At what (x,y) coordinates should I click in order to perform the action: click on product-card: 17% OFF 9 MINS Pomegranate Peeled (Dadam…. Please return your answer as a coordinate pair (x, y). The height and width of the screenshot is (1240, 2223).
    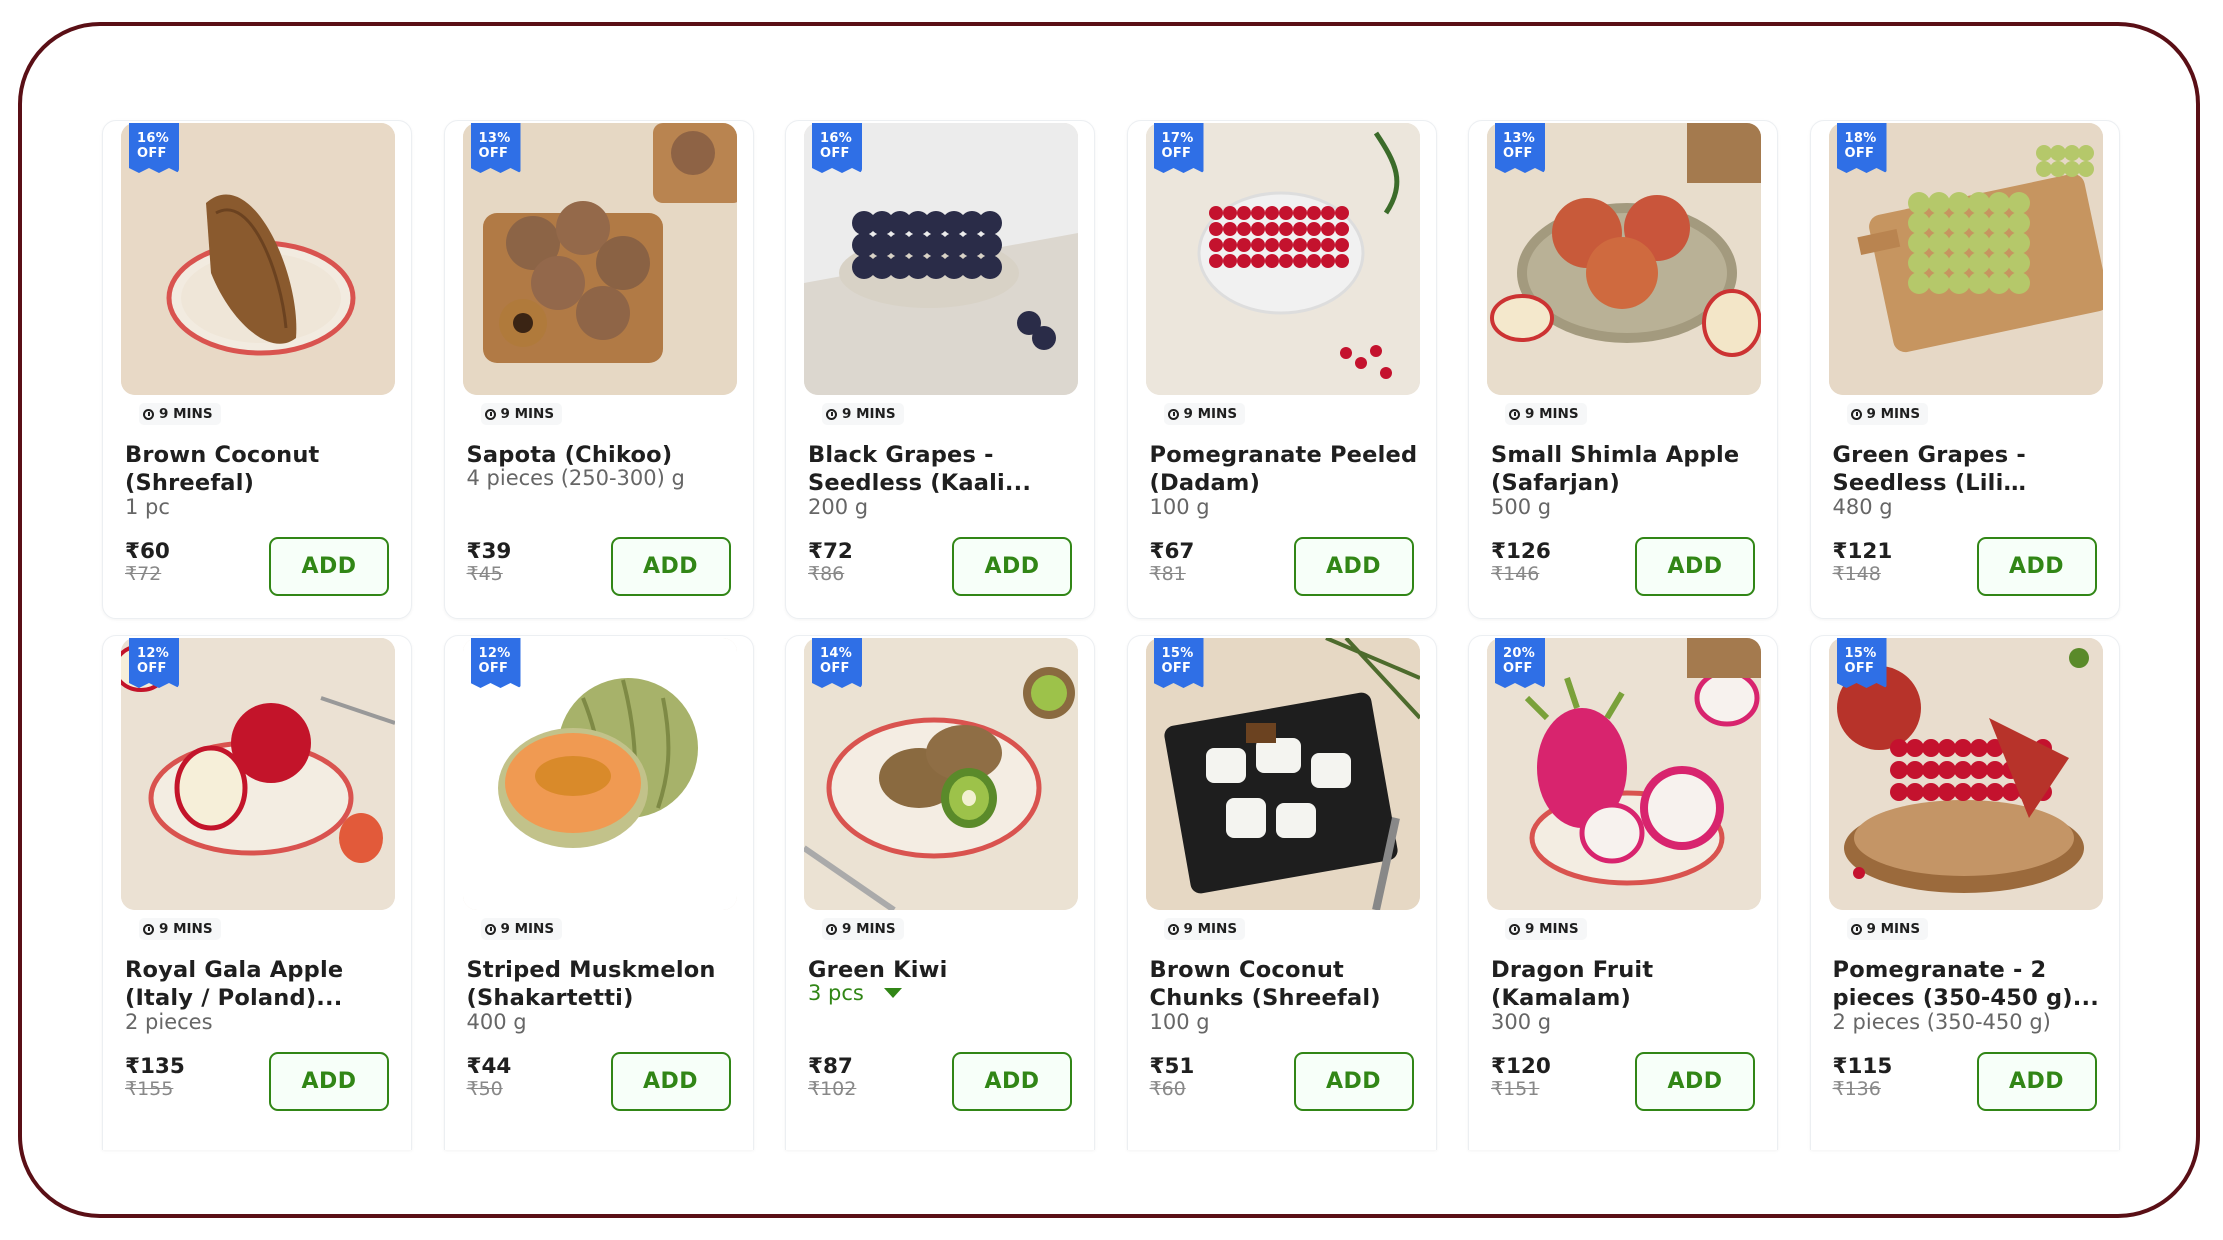
    Looking at the image, I should click on (1281, 369).